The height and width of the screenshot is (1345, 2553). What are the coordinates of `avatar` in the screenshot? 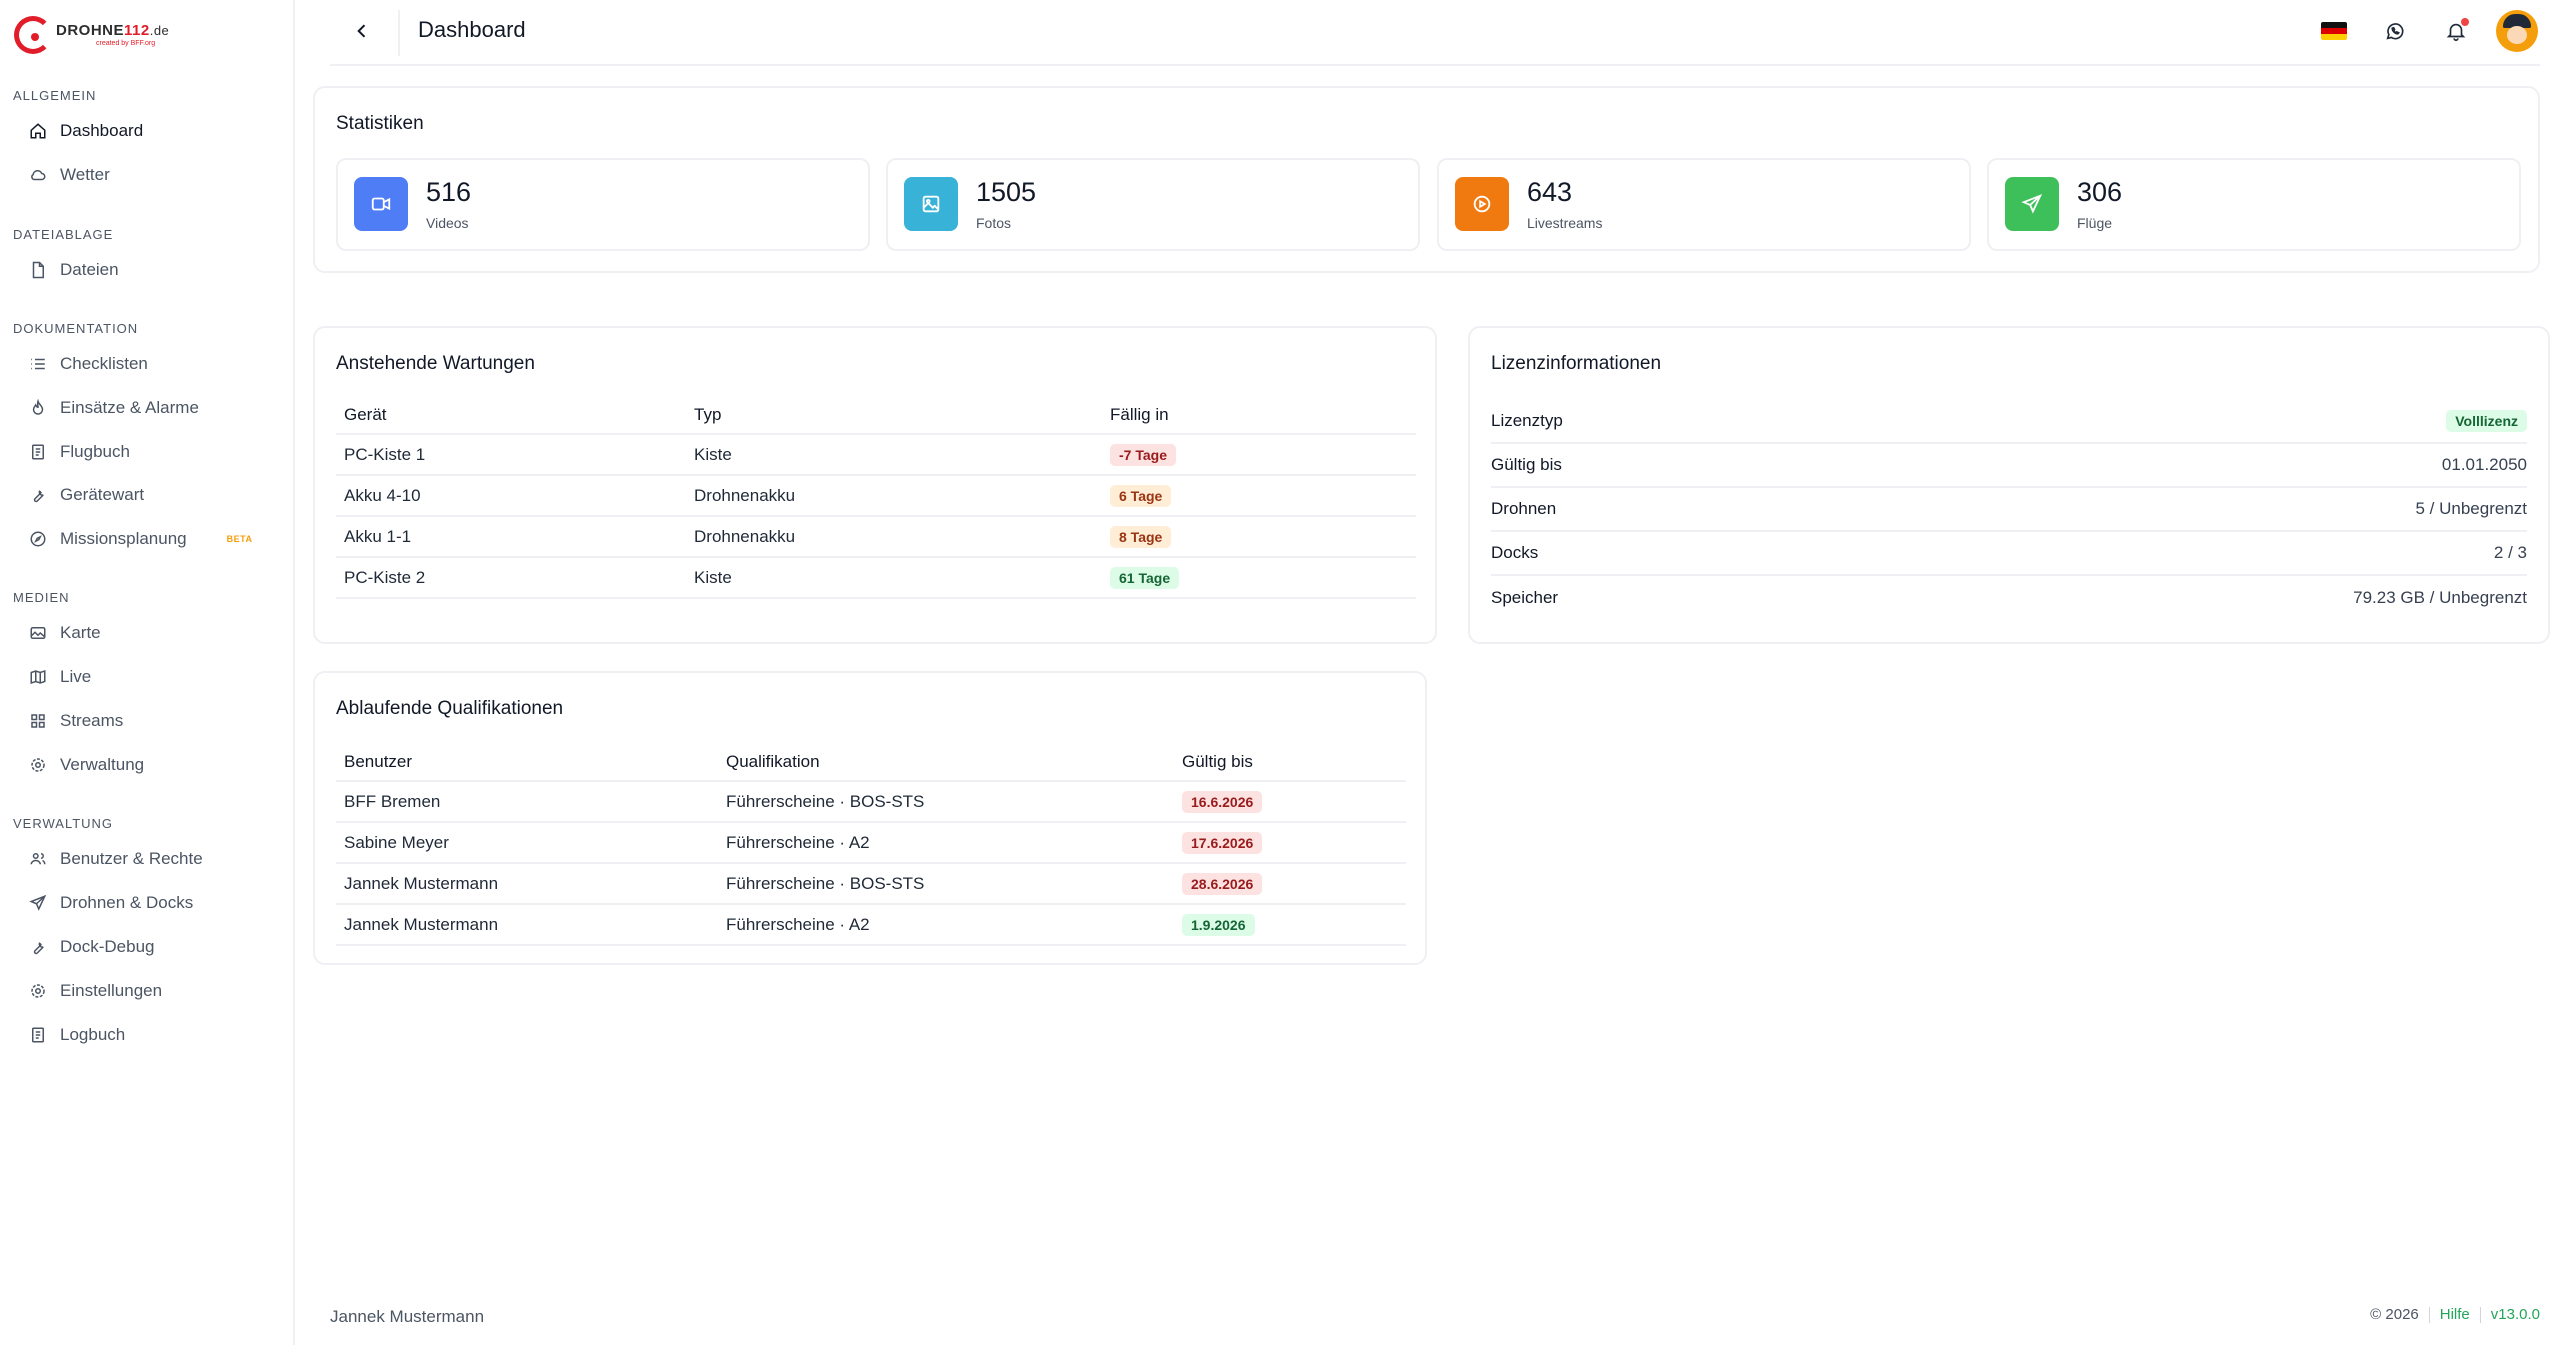 It's located at (2517, 31).